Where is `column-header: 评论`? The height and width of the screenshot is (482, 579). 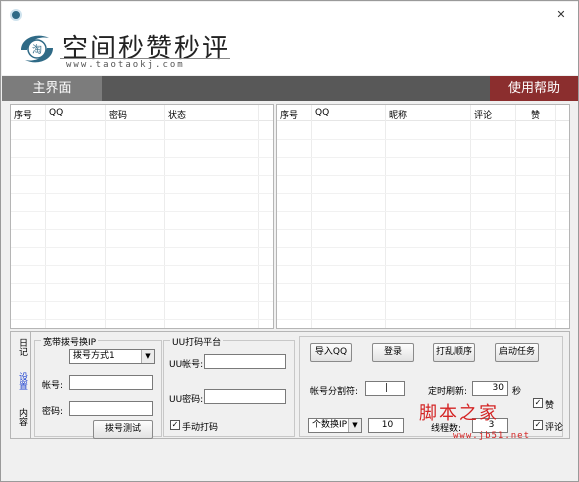 column-header: 评论 is located at coordinates (483, 116).